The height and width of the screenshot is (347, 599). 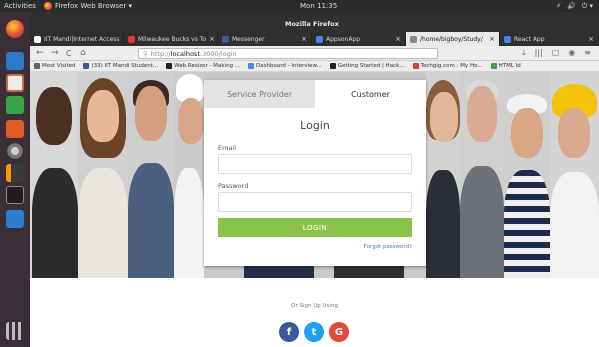 I want to click on library-icon: |||, so click(x=539, y=53).